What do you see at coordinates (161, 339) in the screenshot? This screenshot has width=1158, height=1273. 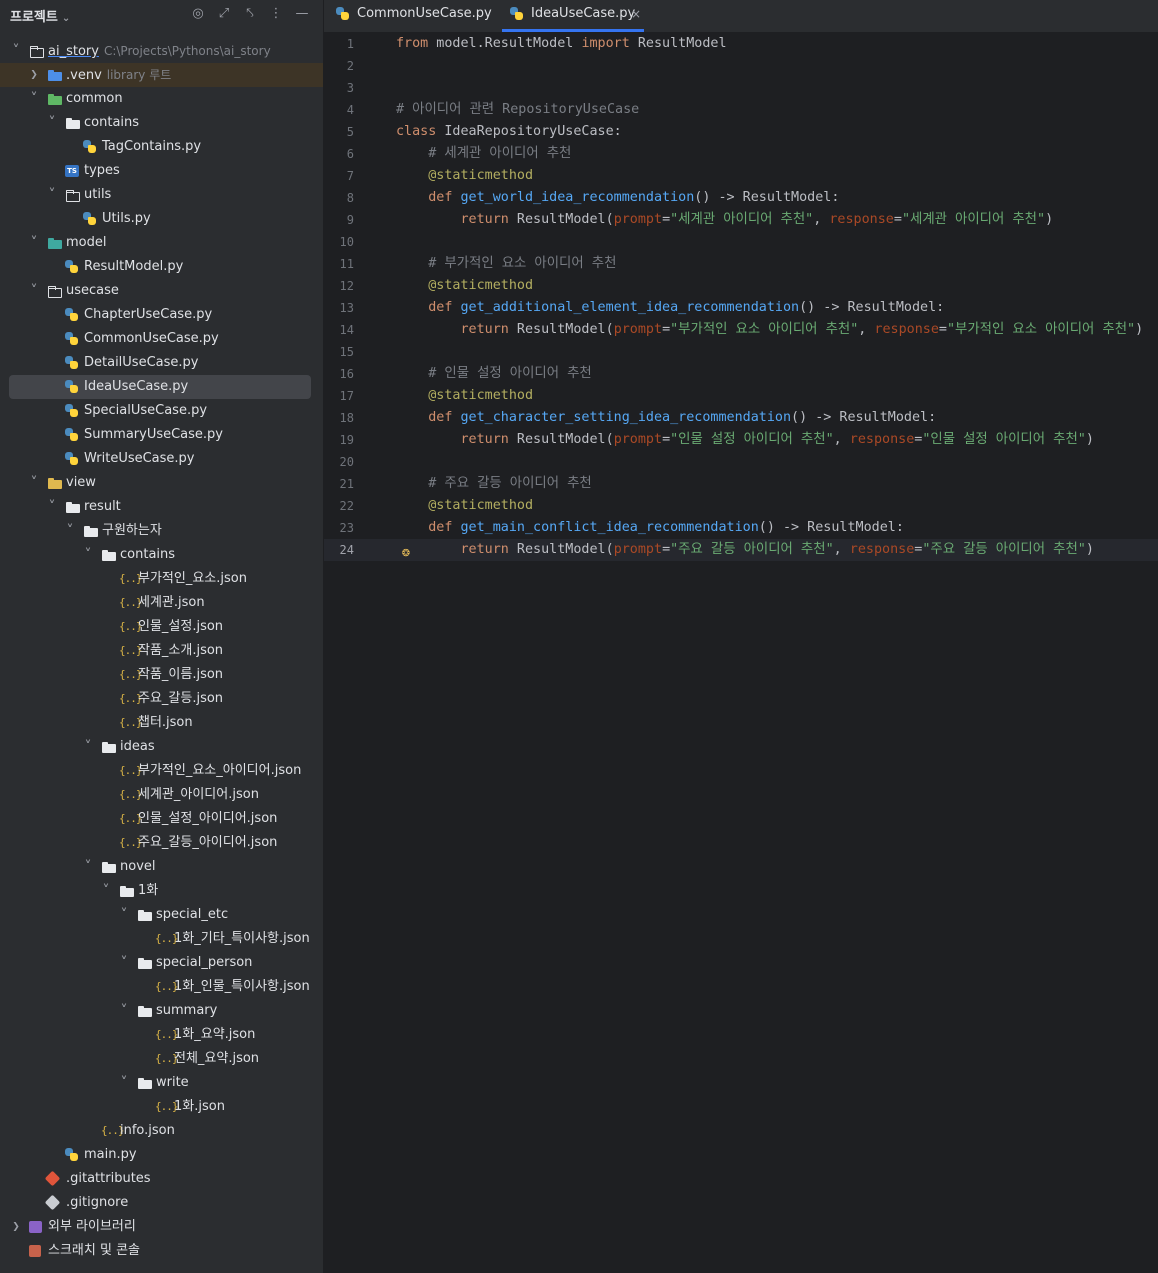 I see `tree-item: CommonUseCase.py` at bounding box center [161, 339].